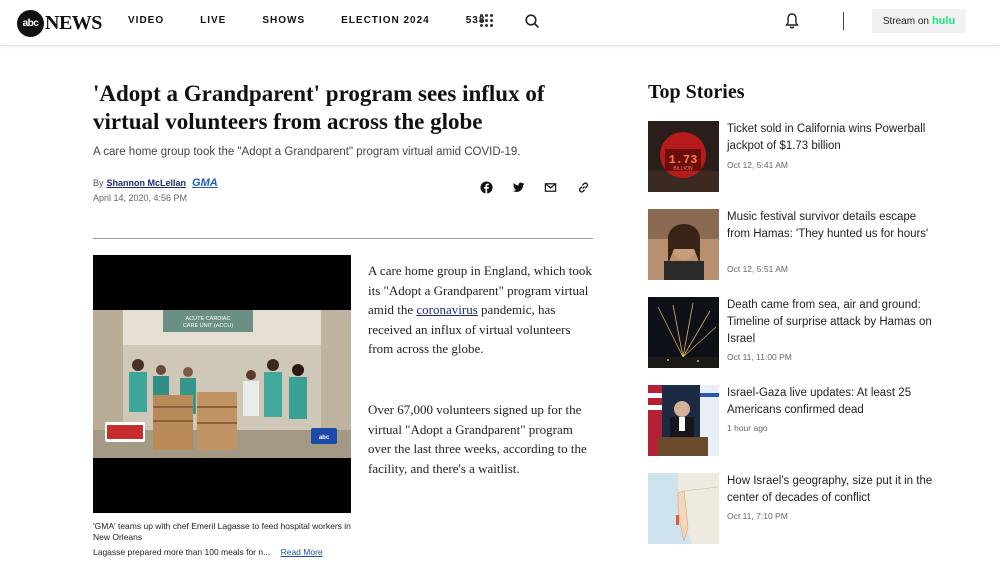  Describe the element at coordinates (683, 508) in the screenshot. I see `map-thumbnail` at that location.